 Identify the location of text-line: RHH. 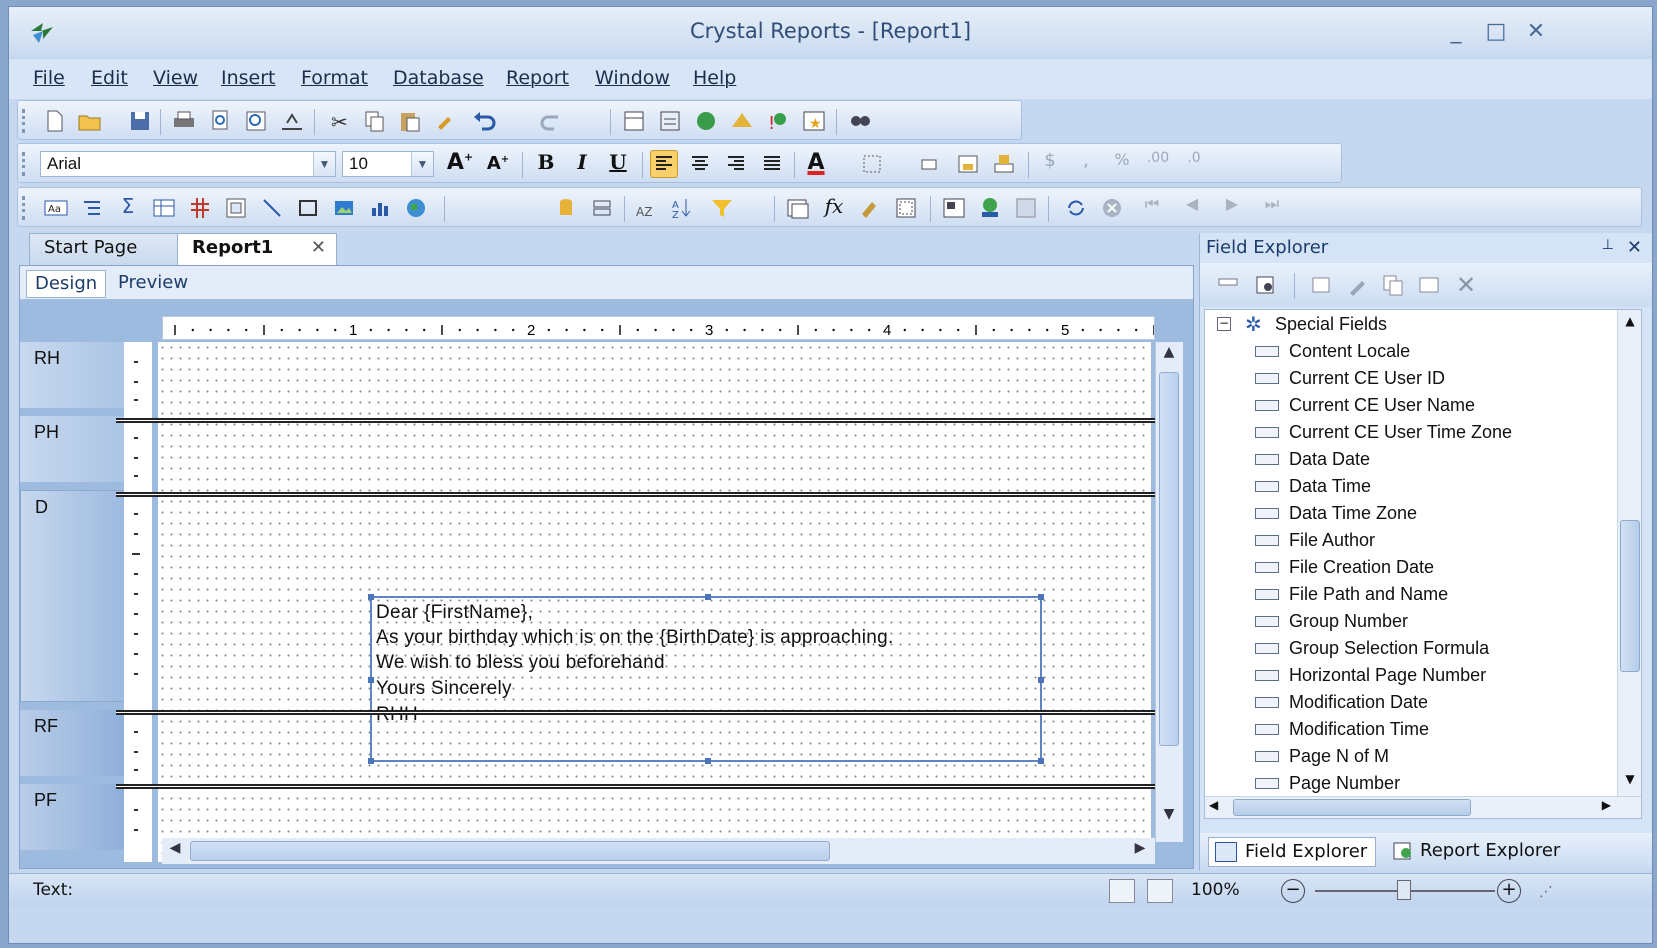
(397, 715).